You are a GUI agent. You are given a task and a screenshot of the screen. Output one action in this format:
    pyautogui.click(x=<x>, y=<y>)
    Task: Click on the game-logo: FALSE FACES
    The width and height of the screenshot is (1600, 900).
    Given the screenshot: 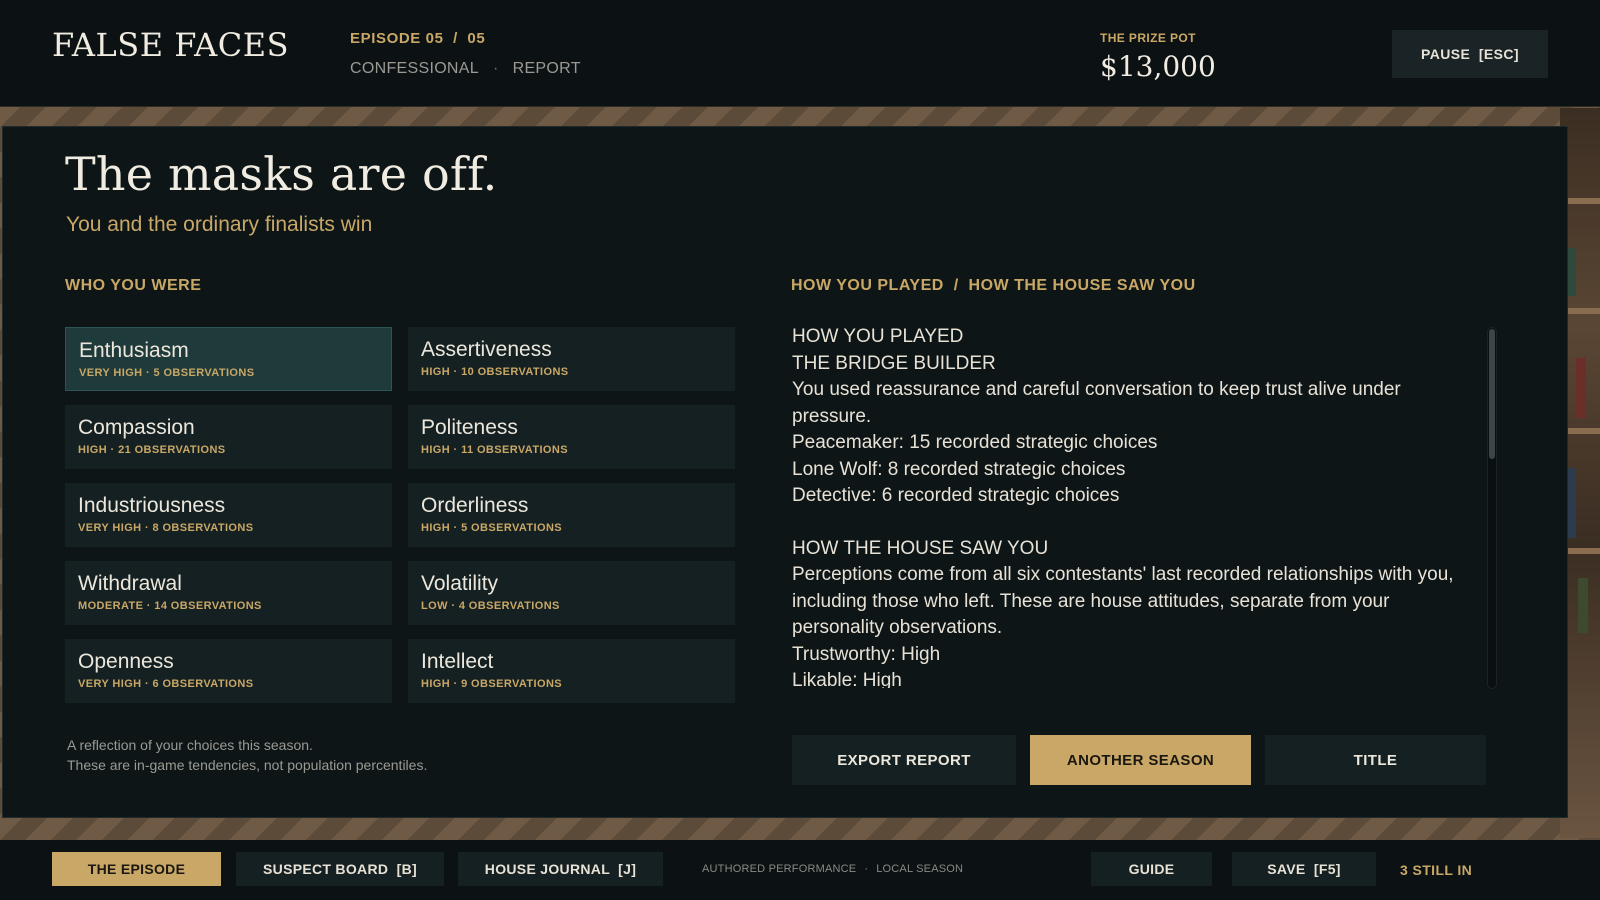 What is the action you would take?
    pyautogui.click(x=171, y=45)
    